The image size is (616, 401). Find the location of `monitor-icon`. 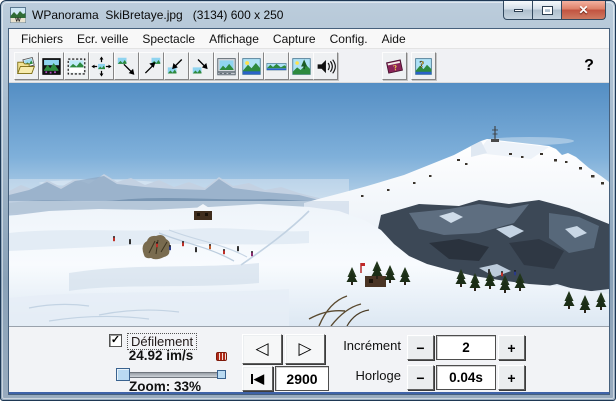

monitor-icon is located at coordinates (226, 66).